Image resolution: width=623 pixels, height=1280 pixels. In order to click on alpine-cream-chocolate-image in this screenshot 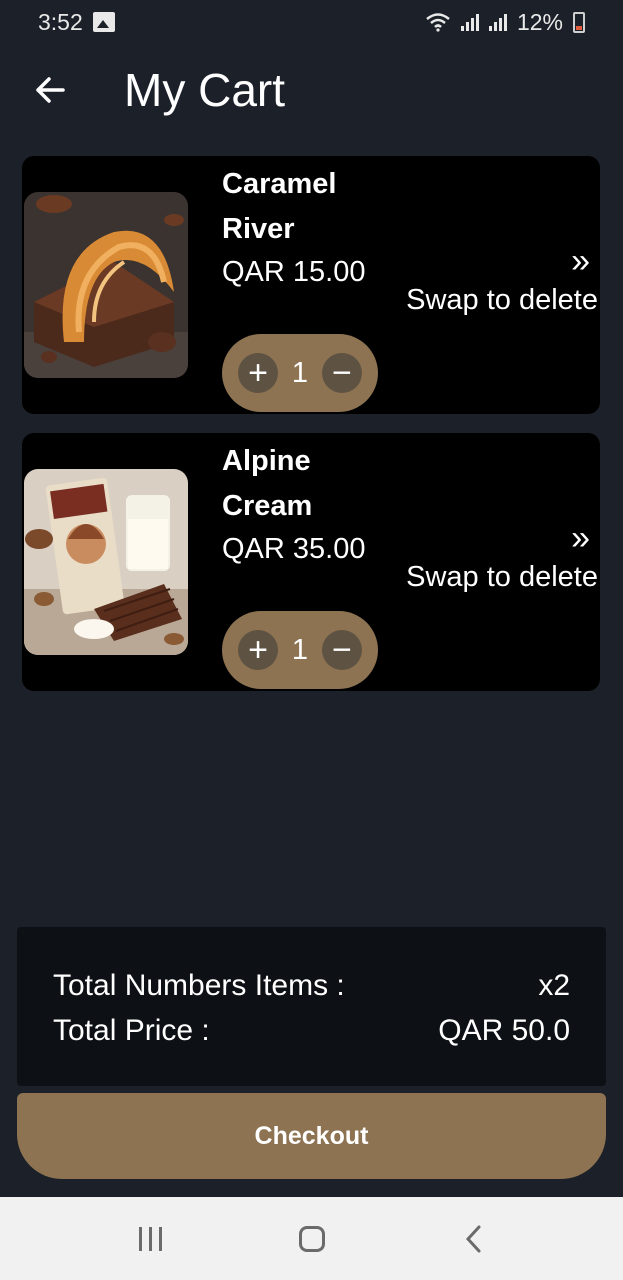, I will do `click(106, 562)`.